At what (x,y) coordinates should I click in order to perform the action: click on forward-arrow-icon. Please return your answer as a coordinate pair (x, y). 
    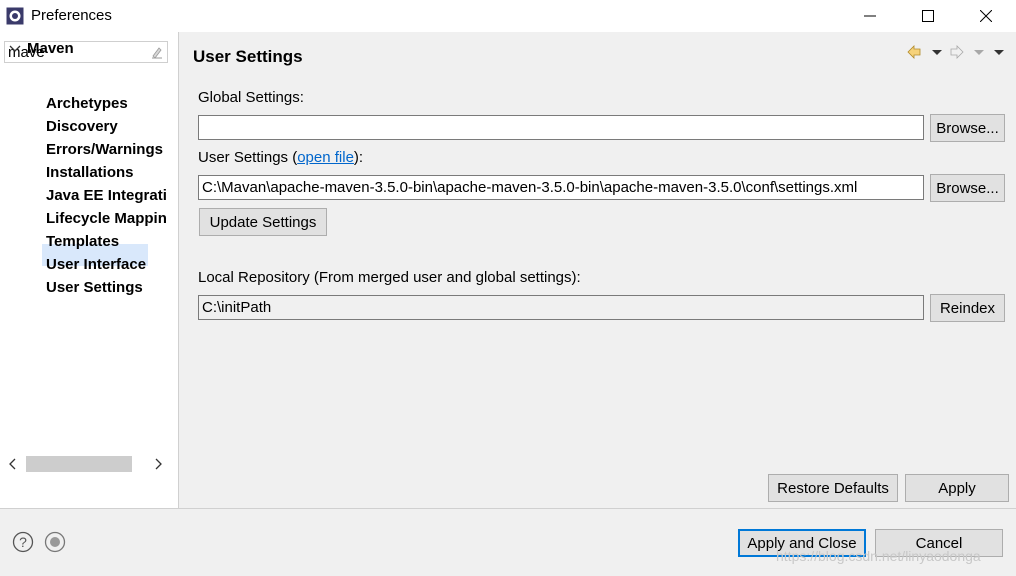
    Looking at the image, I should click on (957, 52).